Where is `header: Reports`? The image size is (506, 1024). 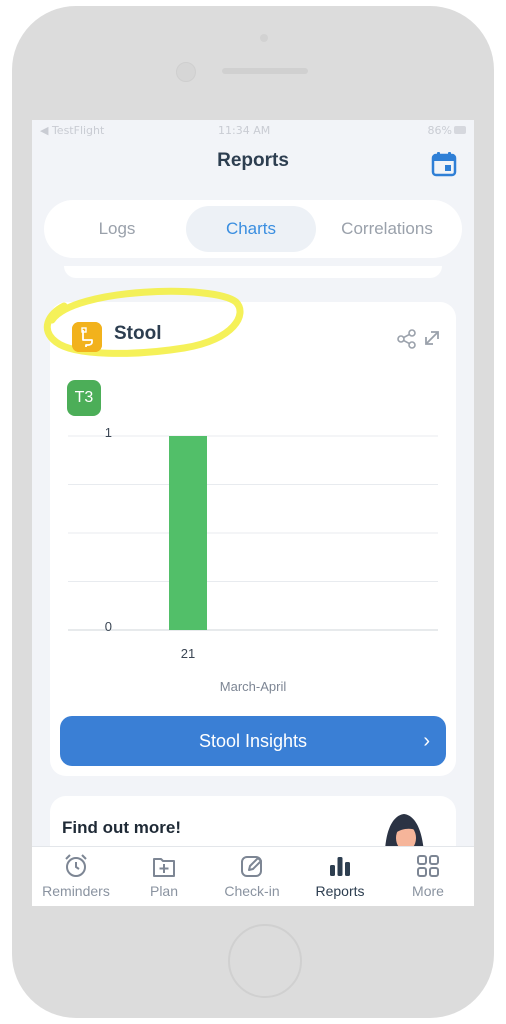
header: Reports is located at coordinates (253, 164).